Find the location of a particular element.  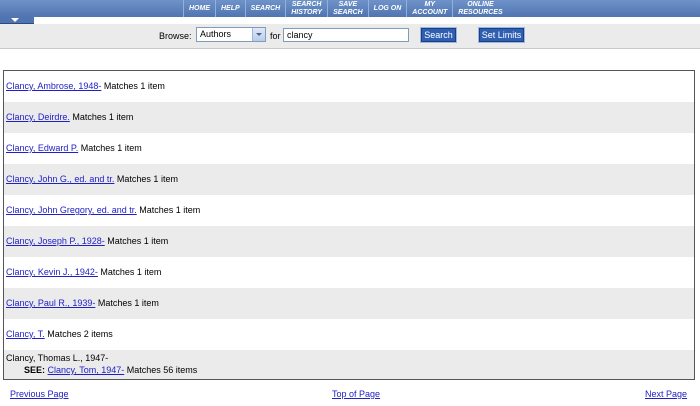

author-link: Clancy, Edward P. is located at coordinates (42, 148).